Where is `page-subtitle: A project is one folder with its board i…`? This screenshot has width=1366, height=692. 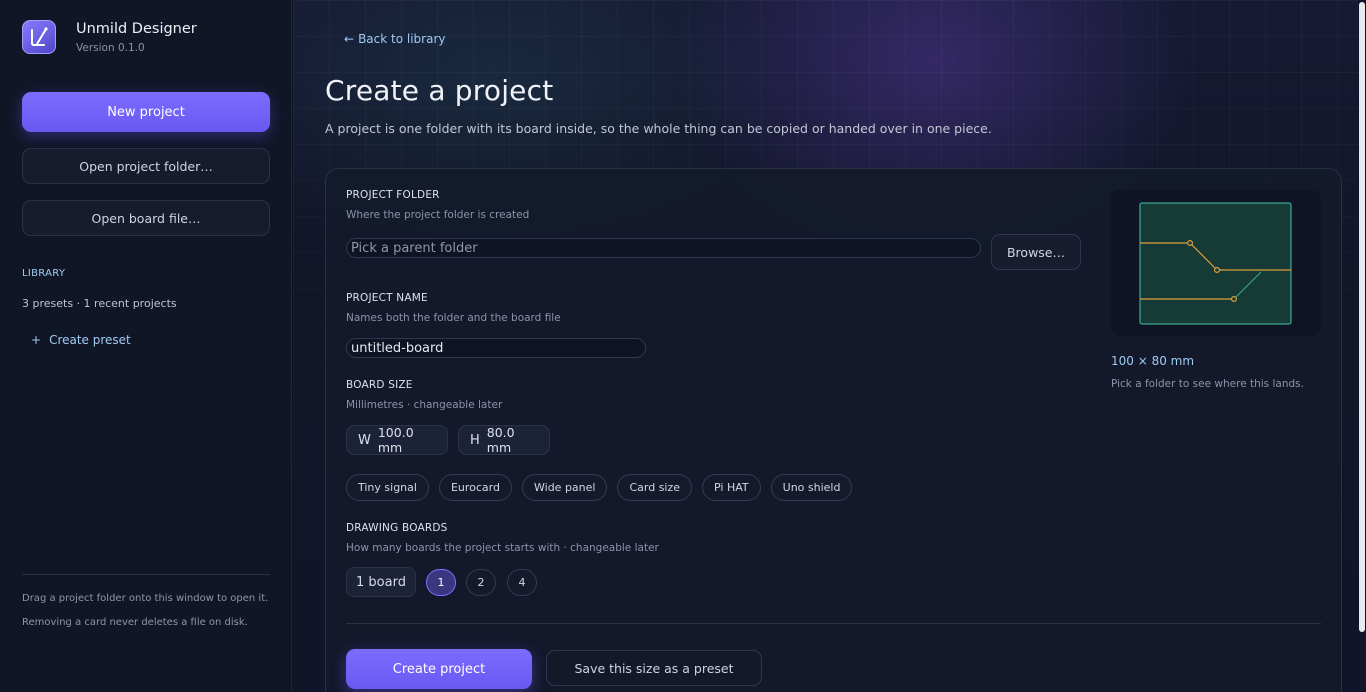 page-subtitle: A project is one folder with its board i… is located at coordinates (658, 128).